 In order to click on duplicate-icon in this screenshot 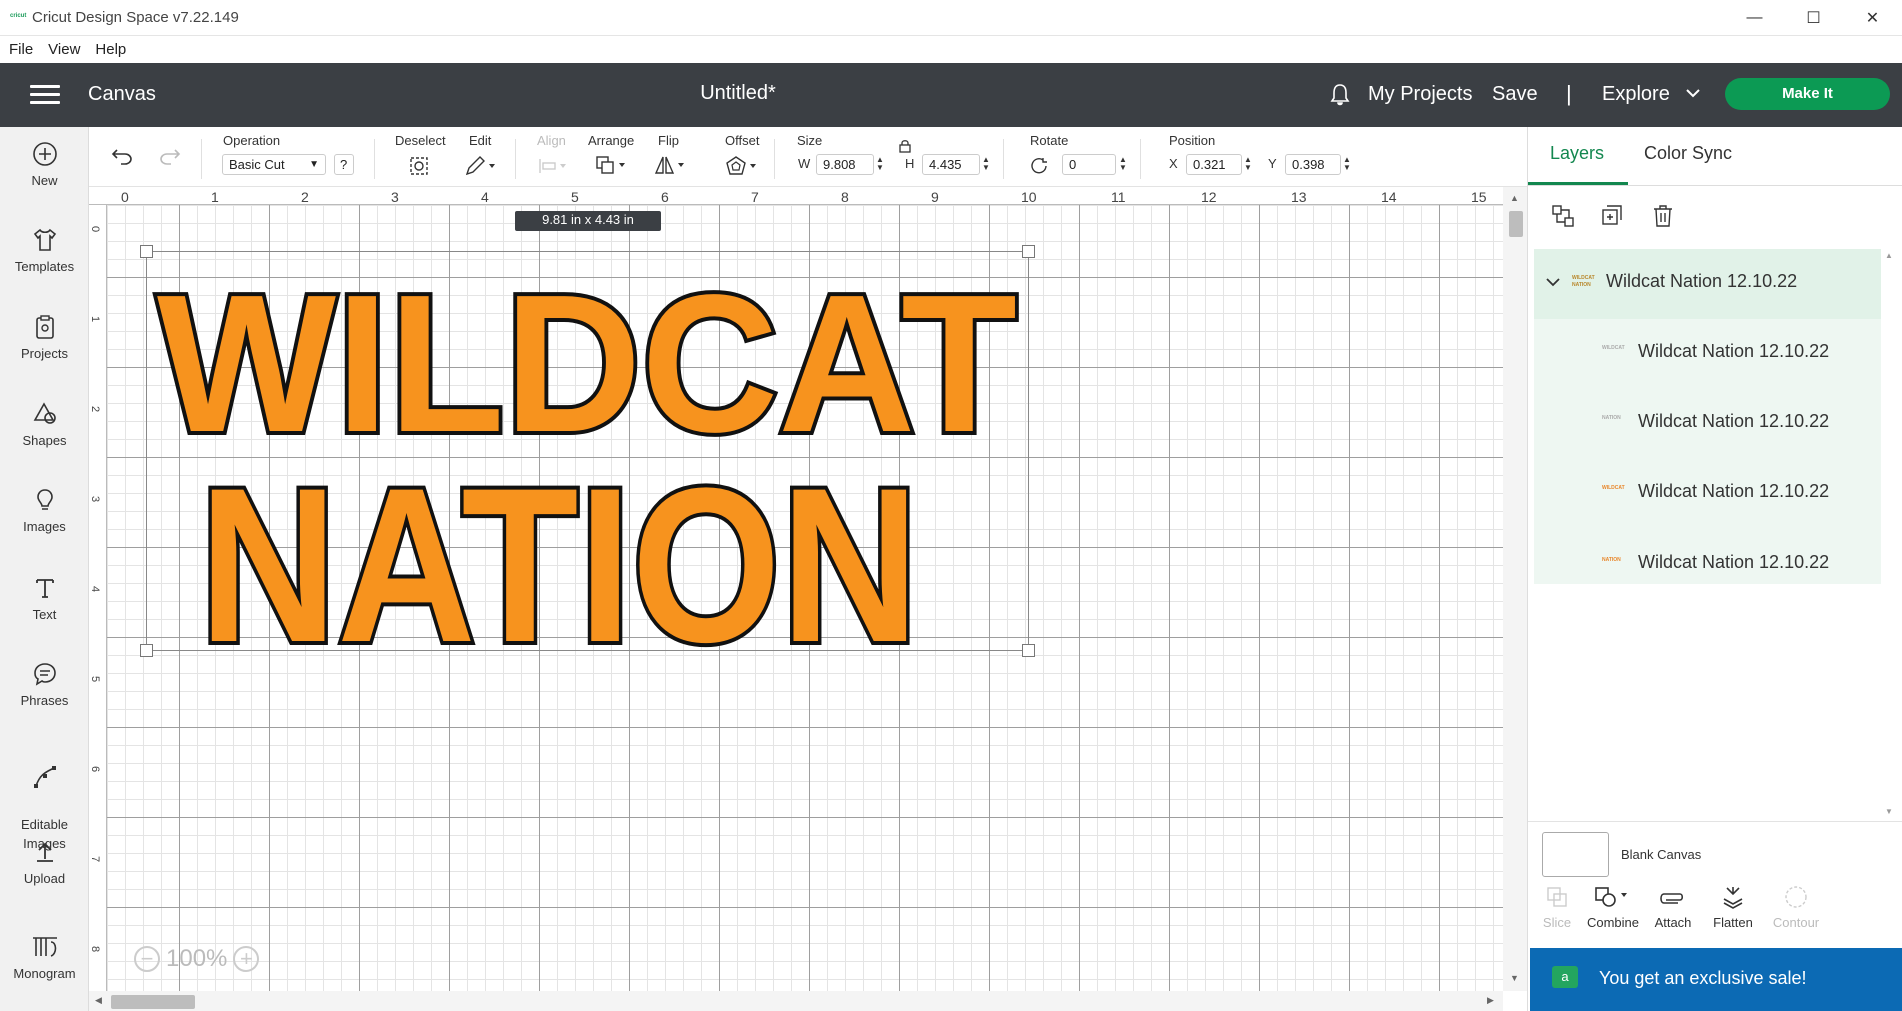, I will do `click(1613, 216)`.